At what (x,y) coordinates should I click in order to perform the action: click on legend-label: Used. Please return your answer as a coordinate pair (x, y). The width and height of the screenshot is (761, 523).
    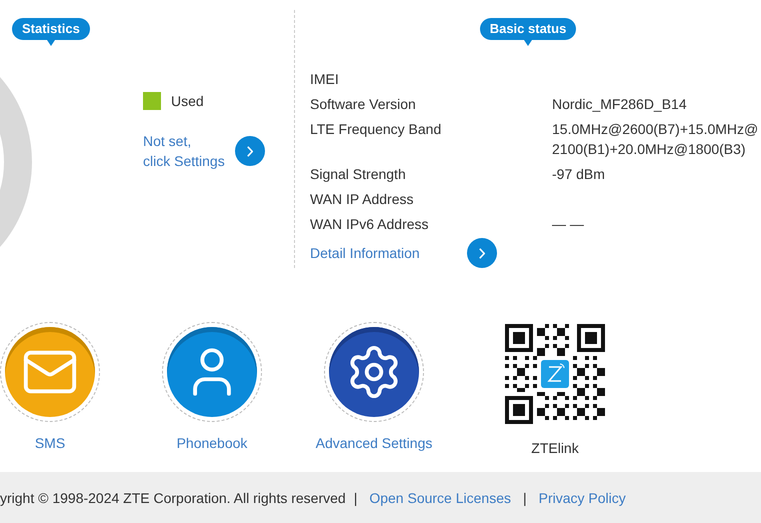
    Looking at the image, I should click on (187, 101).